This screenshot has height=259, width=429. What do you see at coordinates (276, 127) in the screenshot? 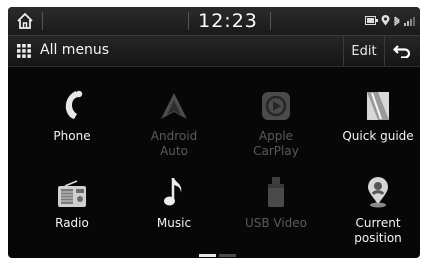
I see `menu-tile-apple-carplay: Apple CarPlay` at bounding box center [276, 127].